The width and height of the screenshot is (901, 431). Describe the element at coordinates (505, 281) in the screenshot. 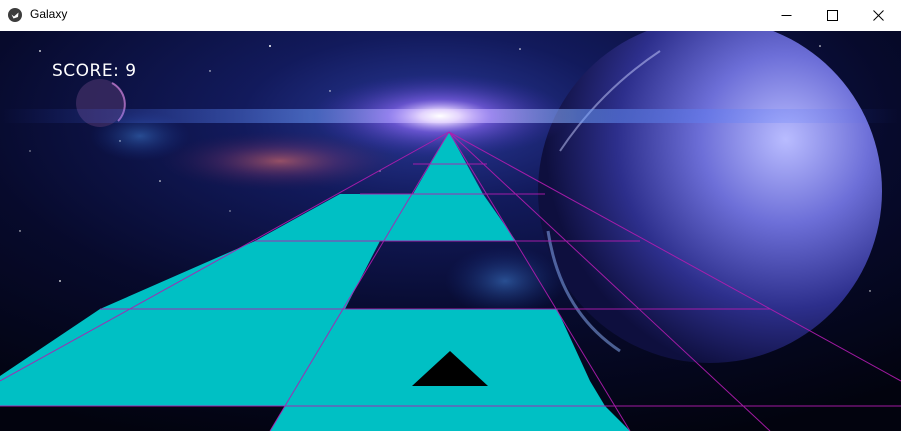

I see `gap-glow` at that location.